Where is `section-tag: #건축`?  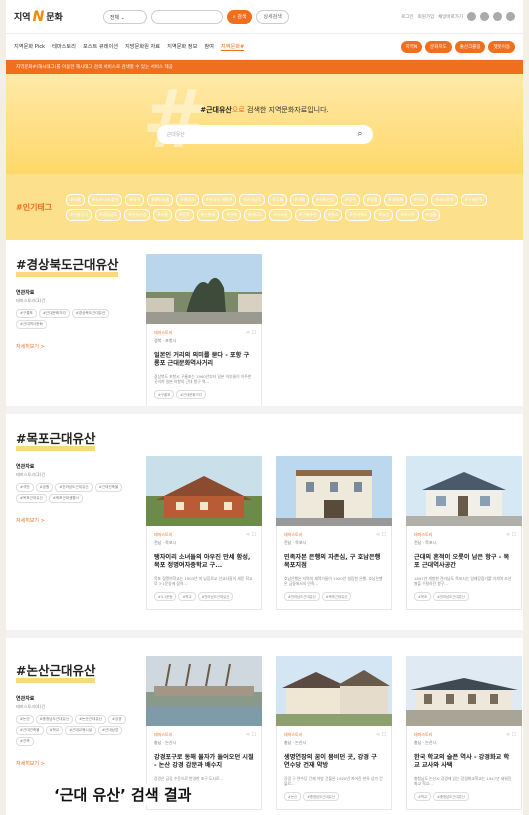 section-tag: #건축 is located at coordinates (25, 741).